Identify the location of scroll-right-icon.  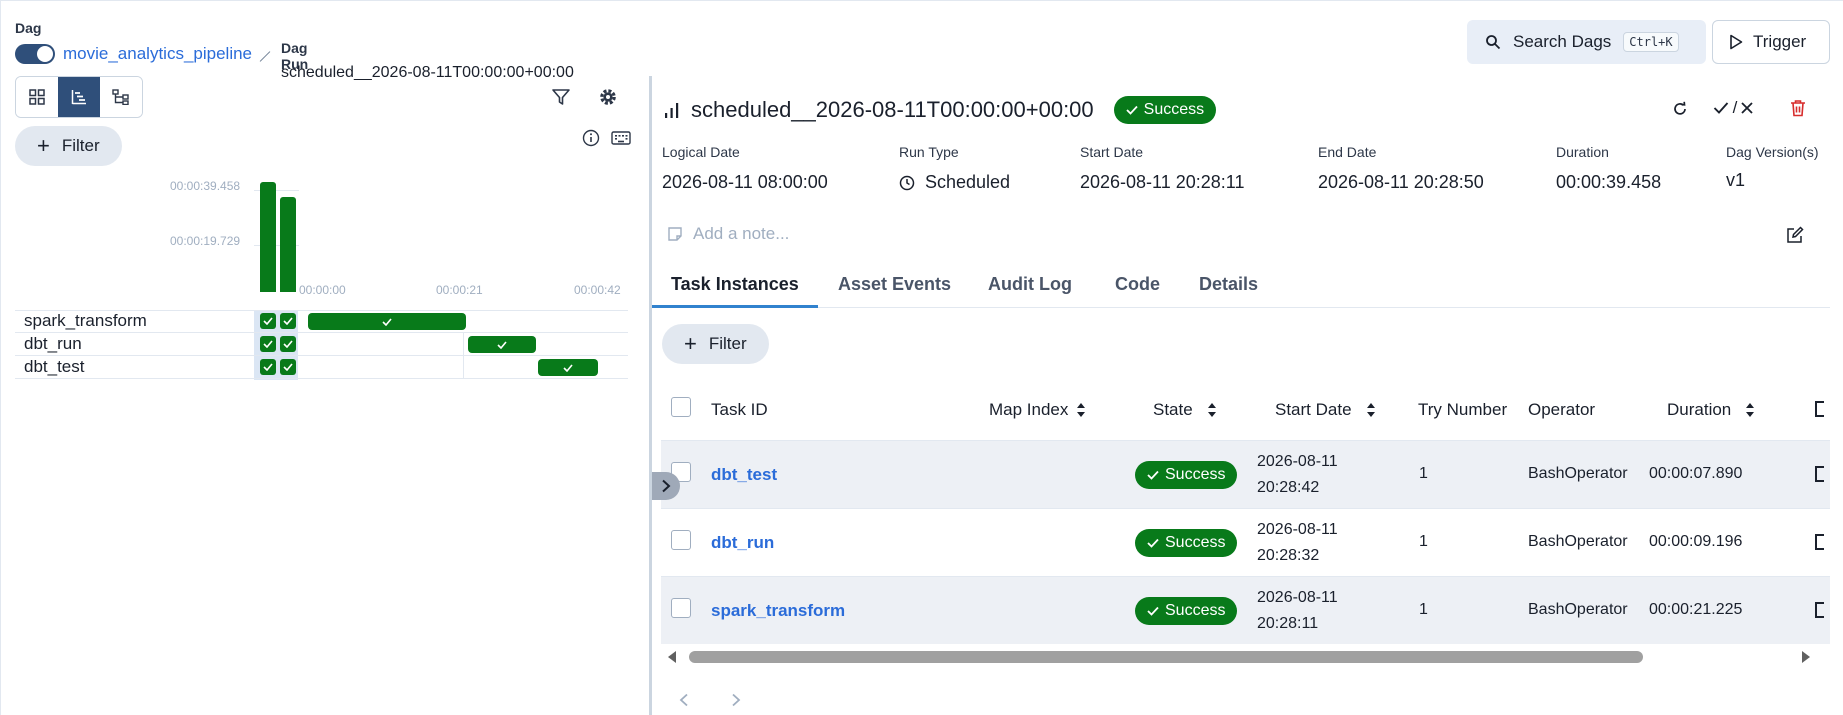
(1806, 657).